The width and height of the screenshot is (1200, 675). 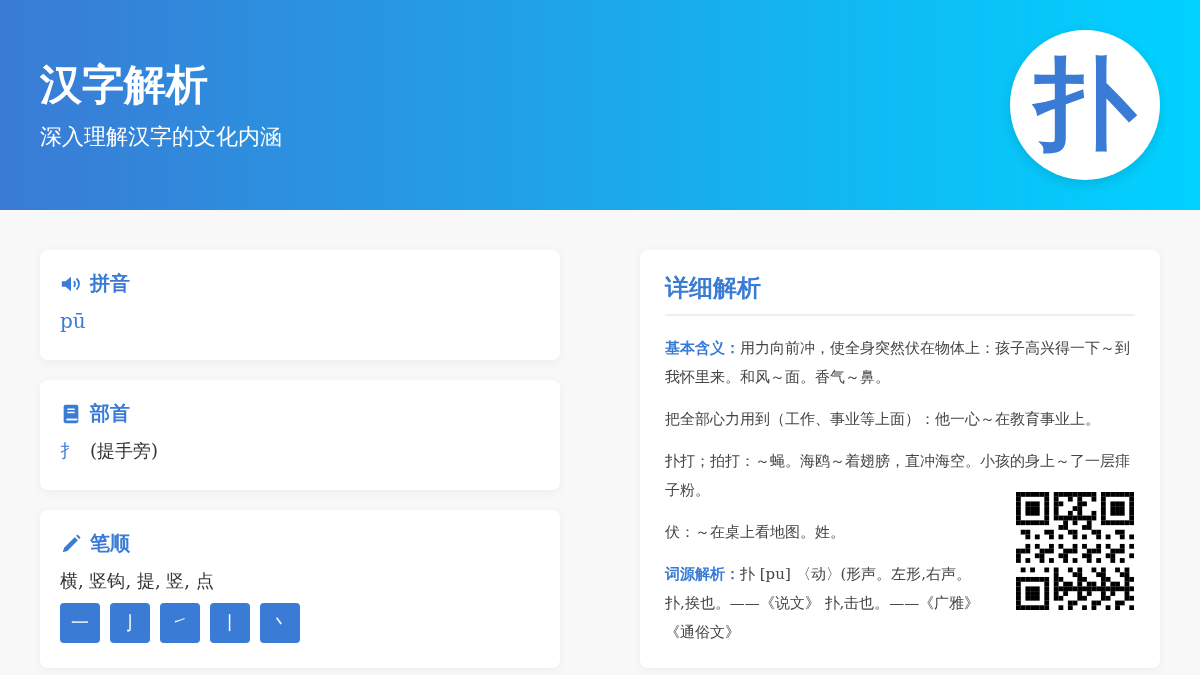 What do you see at coordinates (161, 137) in the screenshot?
I see `page-subtitle: 深入理解汉字的文化内涵` at bounding box center [161, 137].